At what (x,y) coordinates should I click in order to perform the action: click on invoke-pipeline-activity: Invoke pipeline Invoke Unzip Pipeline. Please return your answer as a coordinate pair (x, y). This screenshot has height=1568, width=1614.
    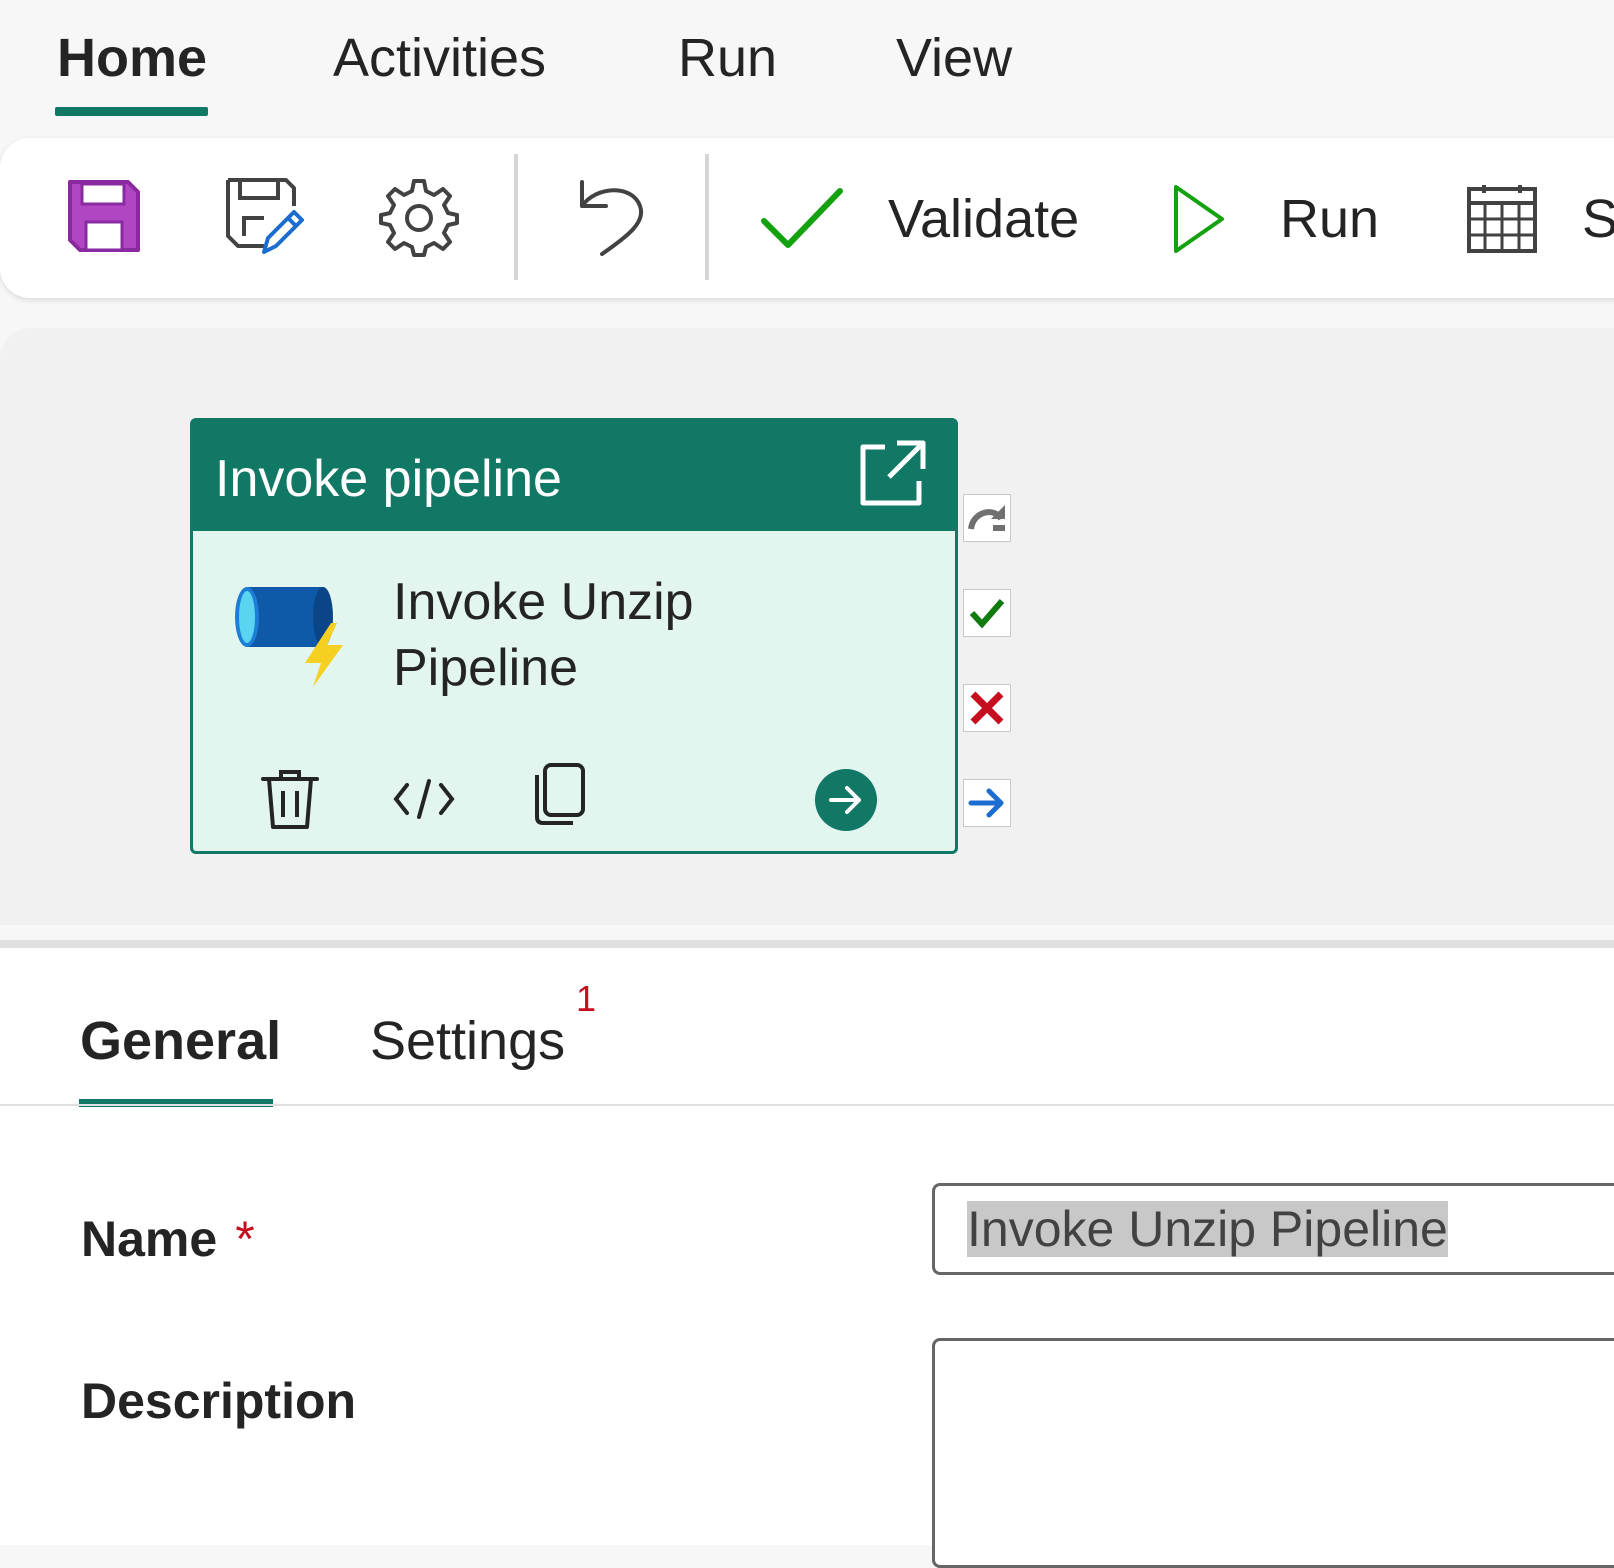
    Looking at the image, I should click on (574, 636).